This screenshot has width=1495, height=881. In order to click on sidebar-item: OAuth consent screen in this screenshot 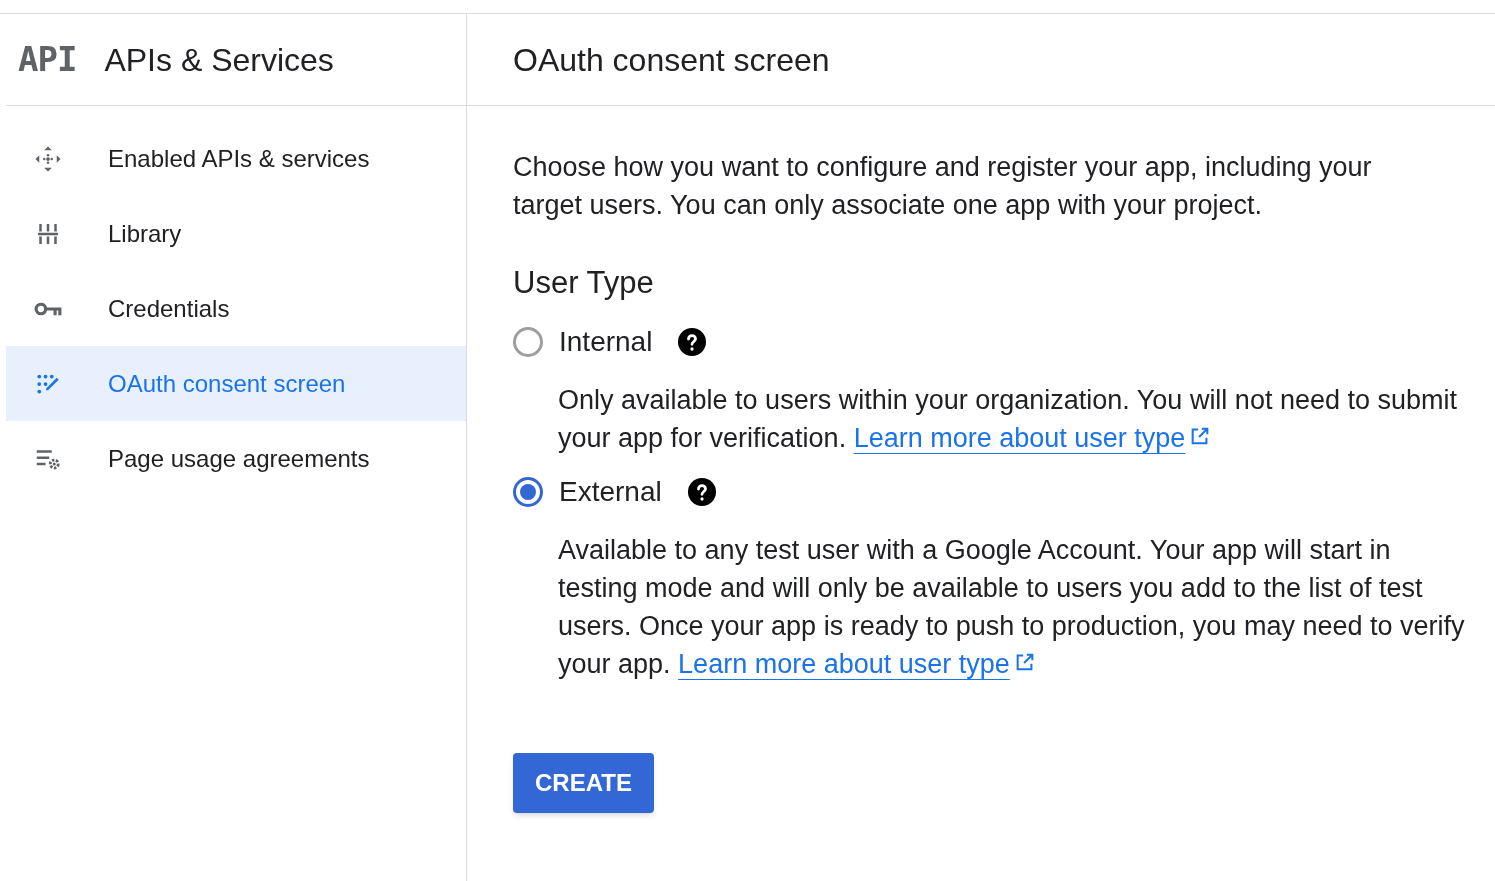, I will do `click(236, 383)`.